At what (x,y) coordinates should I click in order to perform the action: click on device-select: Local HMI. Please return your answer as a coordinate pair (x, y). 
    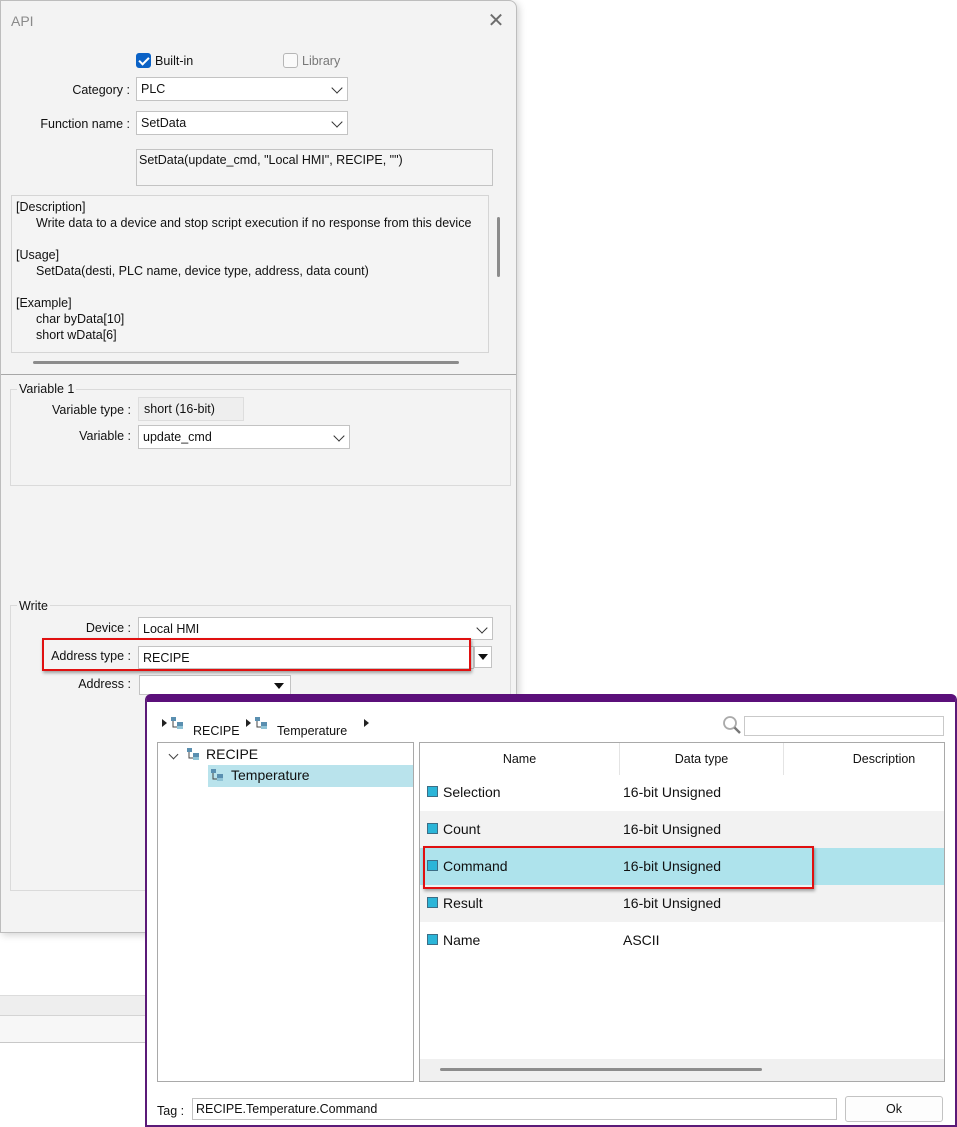
    Looking at the image, I should click on (315, 628).